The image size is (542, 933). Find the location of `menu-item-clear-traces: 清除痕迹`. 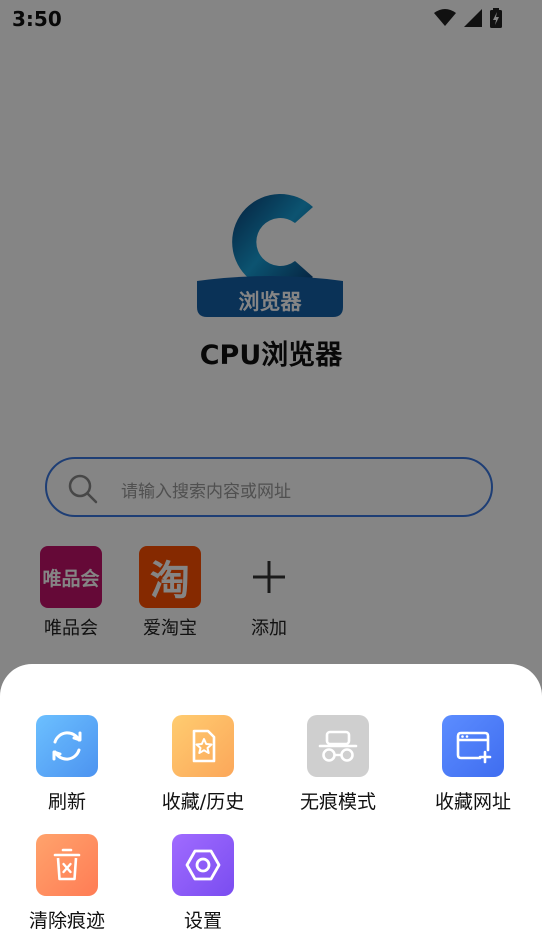

menu-item-clear-traces: 清除痕迹 is located at coordinates (67, 883).